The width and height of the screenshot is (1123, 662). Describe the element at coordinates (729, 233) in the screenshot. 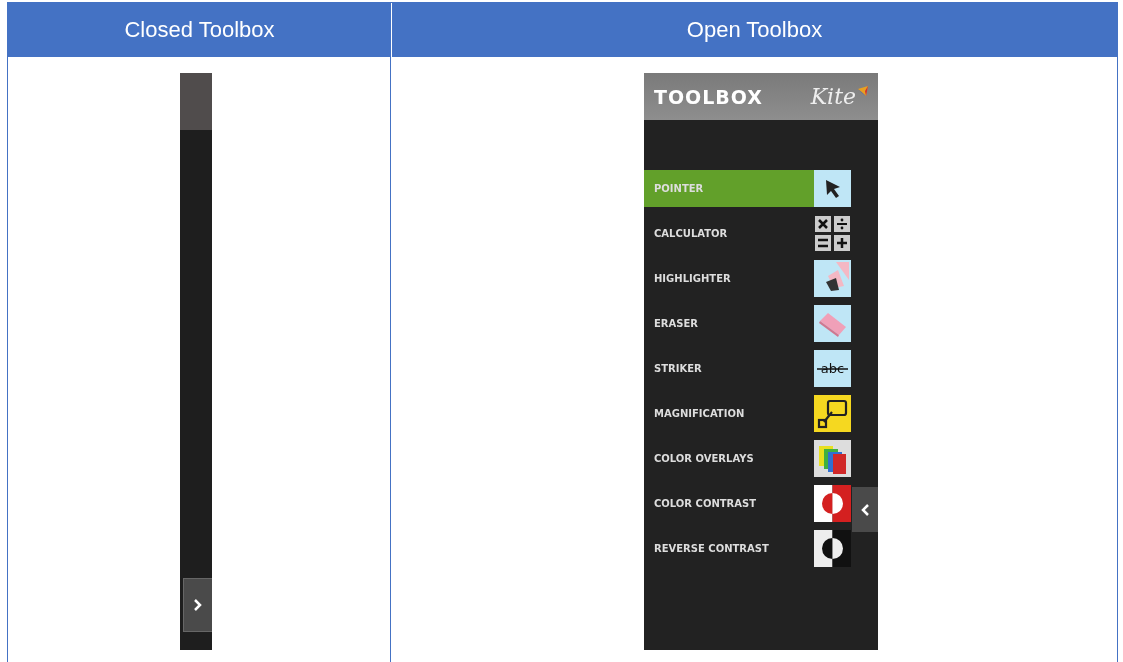

I see `tool-item: CALCULATOR` at that location.